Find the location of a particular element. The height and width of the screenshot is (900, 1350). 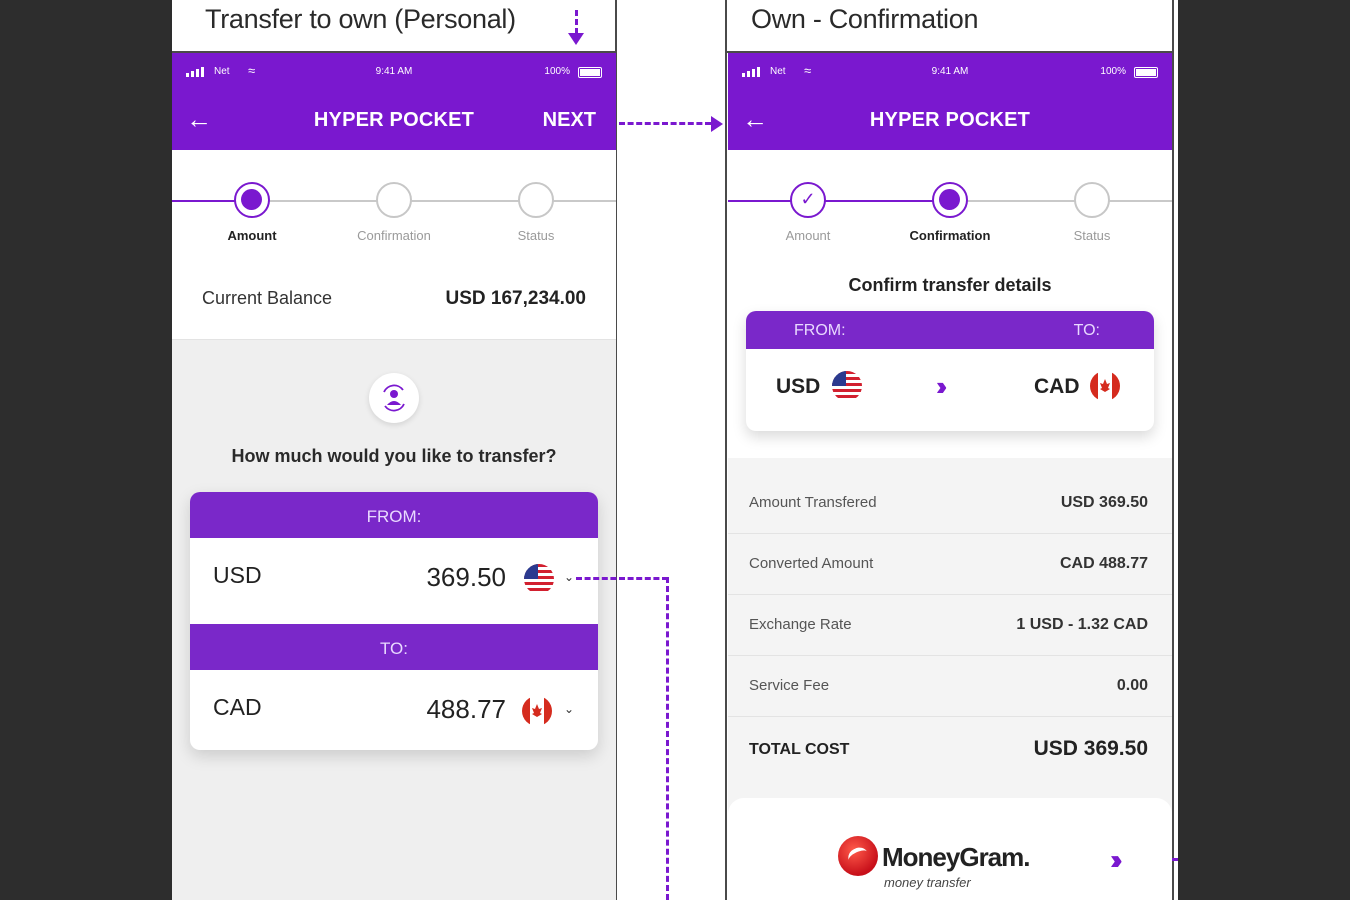

to-amount-value: 488.77 is located at coordinates (466, 709).